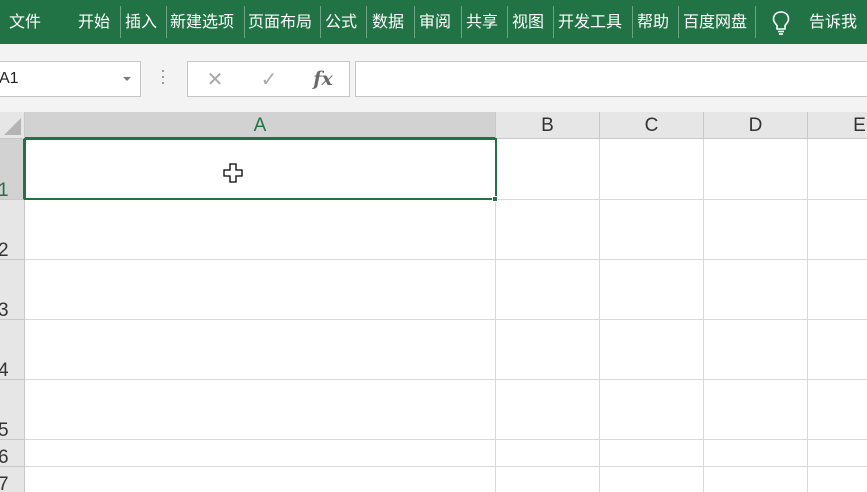 The image size is (867, 492). I want to click on drag-handle-icon, so click(163, 78).